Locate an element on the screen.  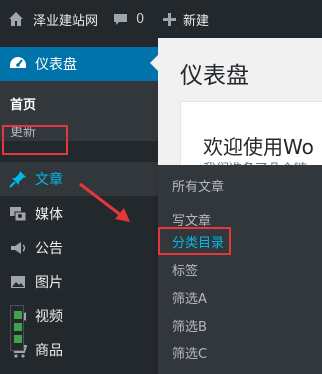
flyout-item-filter-b: 筛选B is located at coordinates (189, 325).